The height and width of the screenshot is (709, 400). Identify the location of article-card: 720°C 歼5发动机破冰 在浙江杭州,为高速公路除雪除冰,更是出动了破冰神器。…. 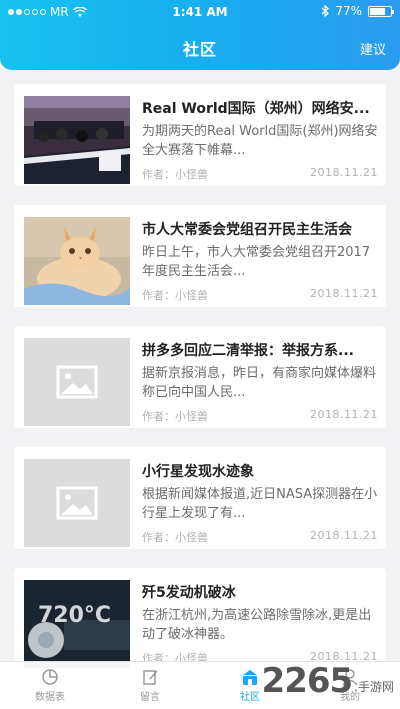
(200, 619).